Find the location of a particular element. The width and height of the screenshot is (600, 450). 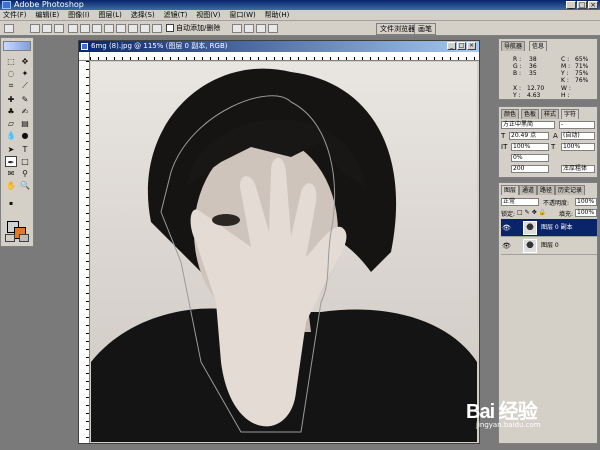

type-tool-icon: T is located at coordinates (25, 149).